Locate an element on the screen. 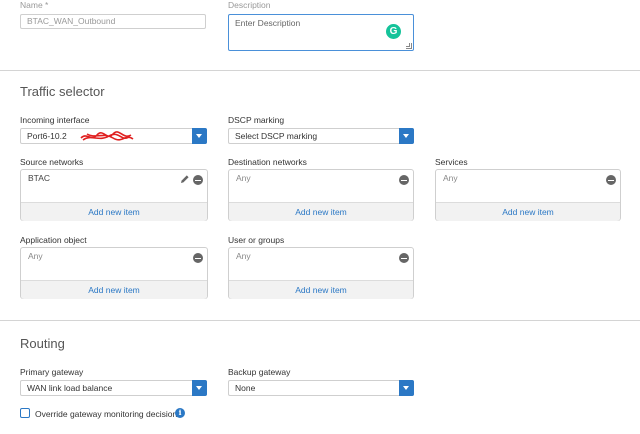  application-object-list: Any Add new item is located at coordinates (114, 273).